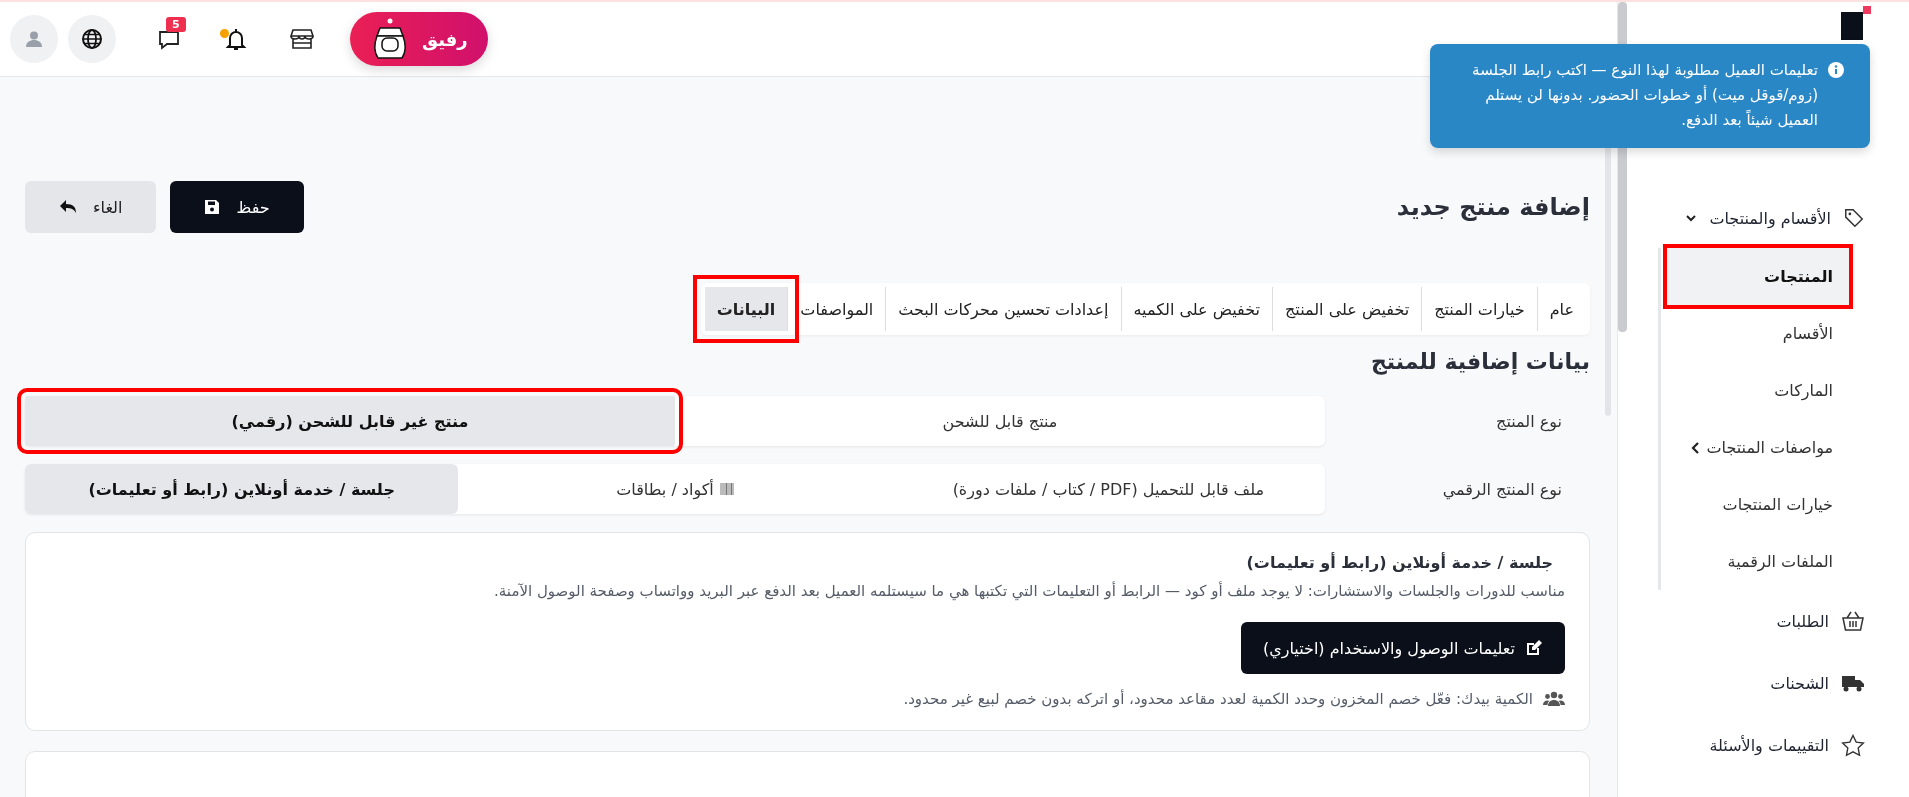 Image resolution: width=1909 pixels, height=797 pixels. What do you see at coordinates (1502, 489) in the screenshot?
I see `field-label: نوع المنتج الرقمي` at bounding box center [1502, 489].